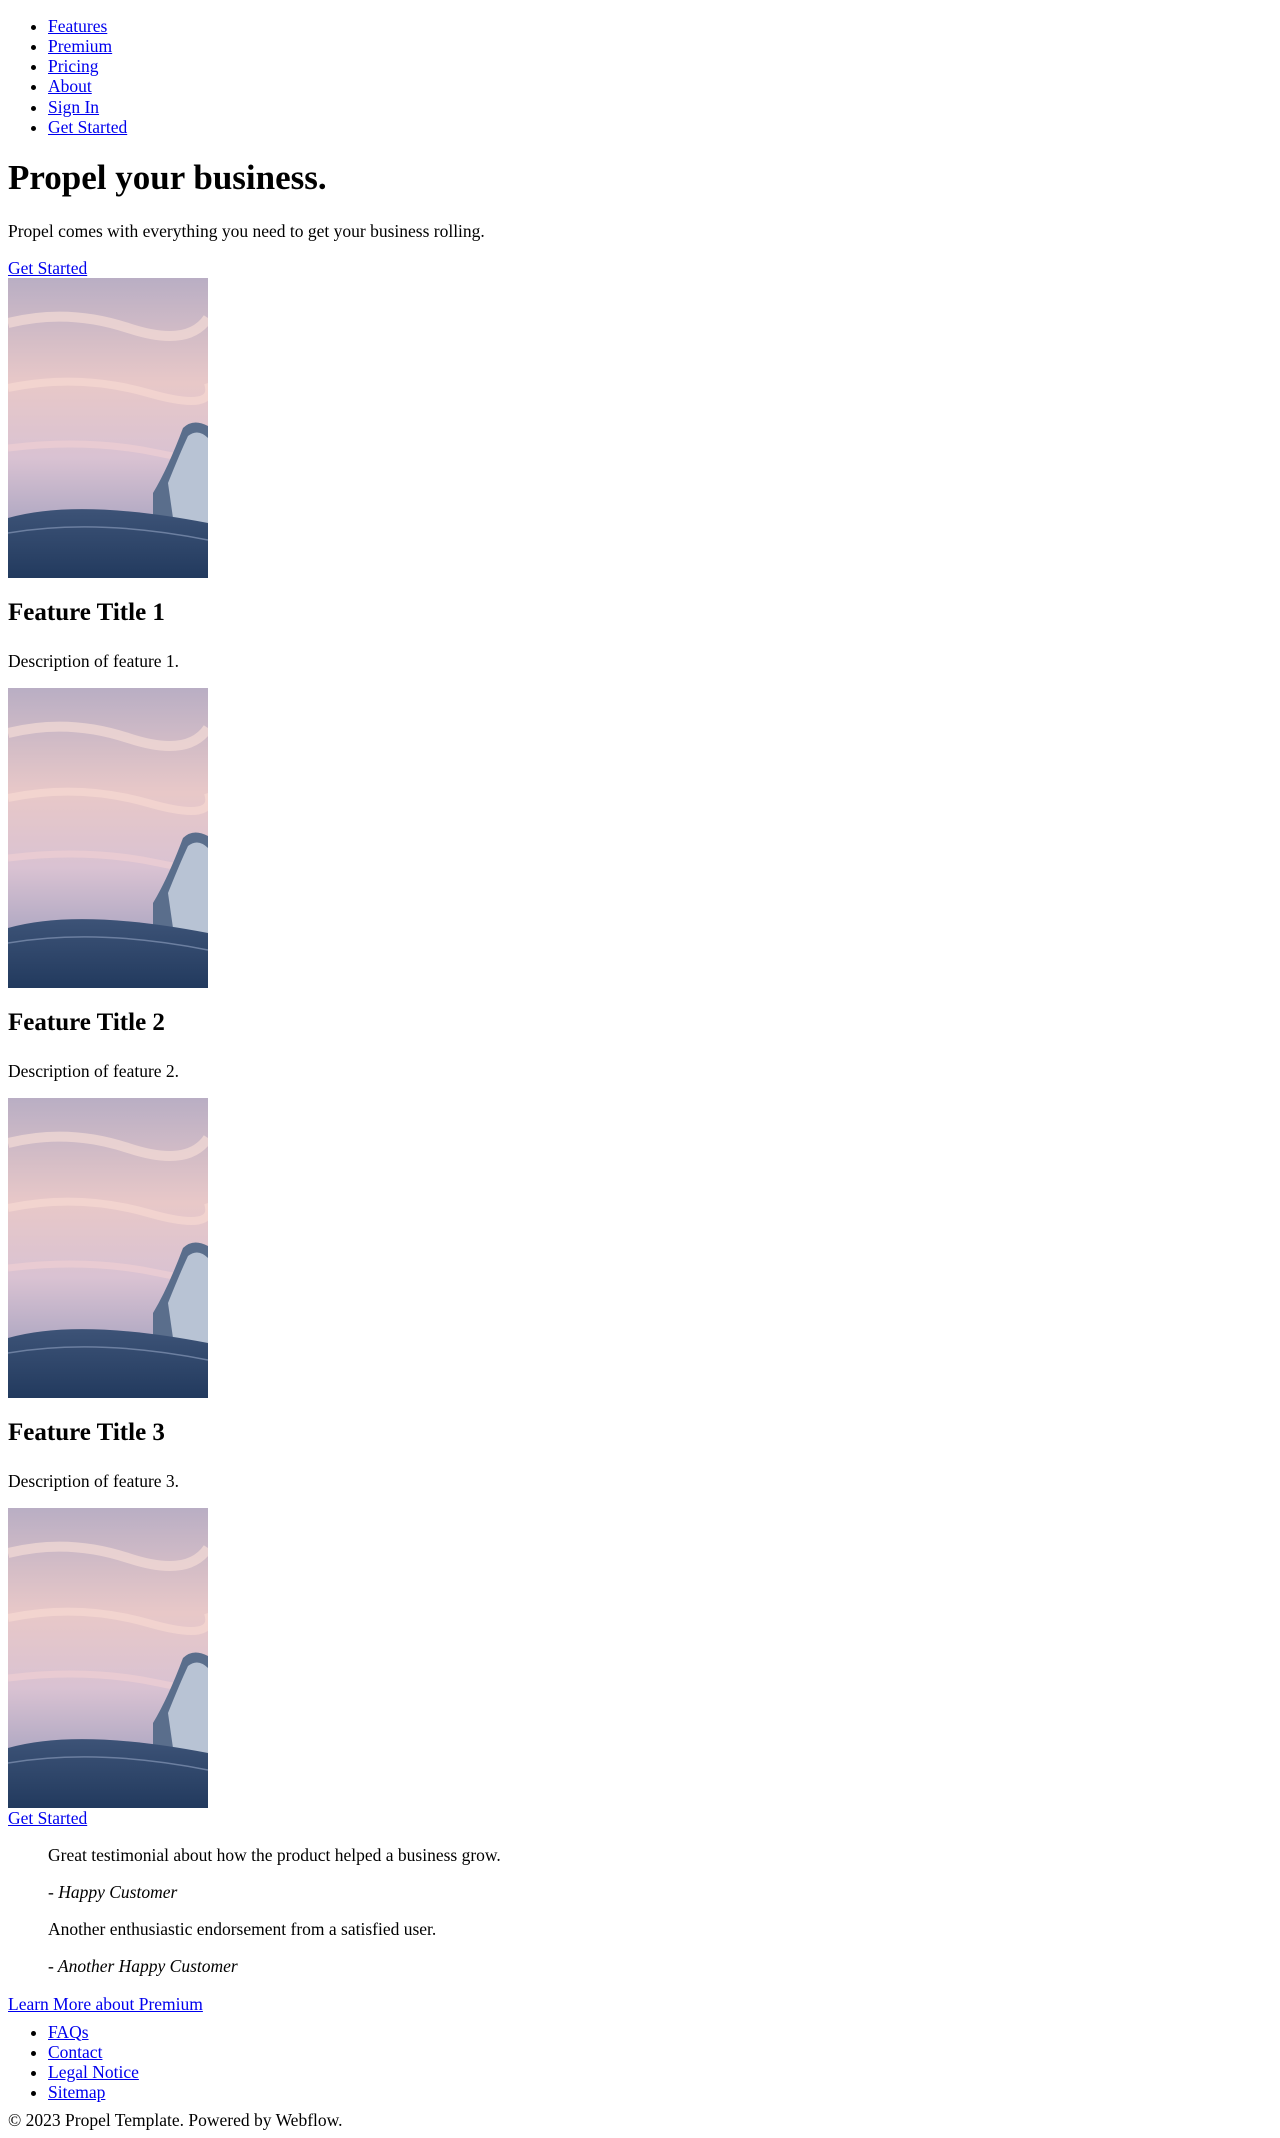  What do you see at coordinates (86, 1432) in the screenshot?
I see `feature-title-3: Feature Title 3` at bounding box center [86, 1432].